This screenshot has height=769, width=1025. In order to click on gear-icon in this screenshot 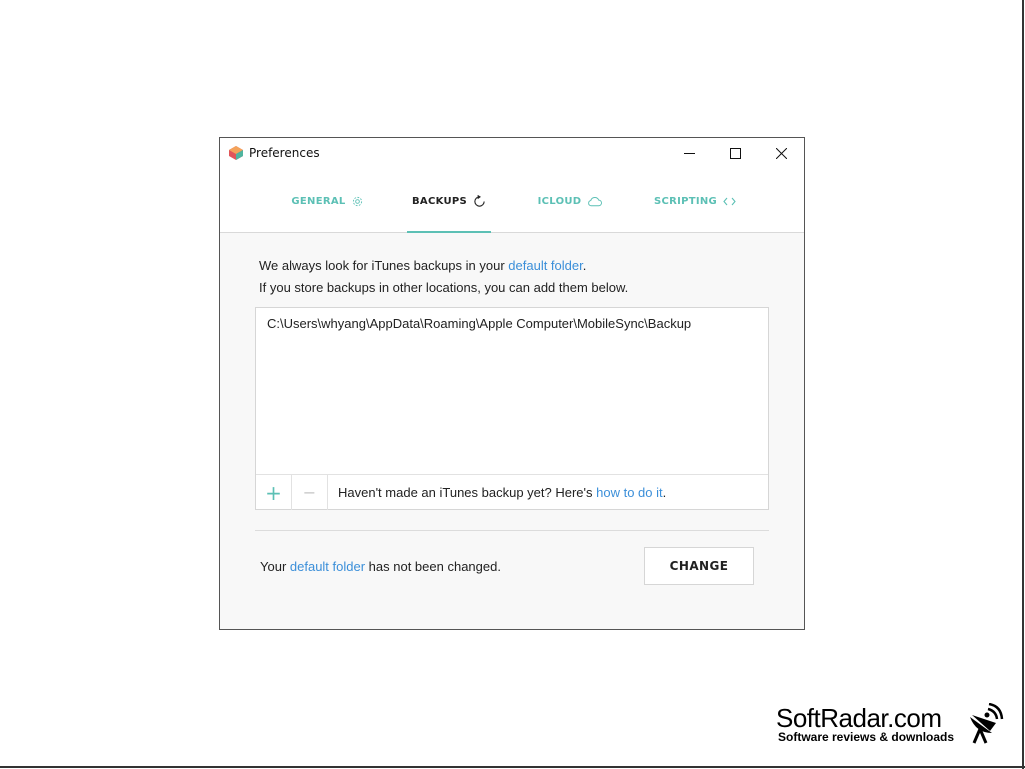, I will do `click(357, 201)`.